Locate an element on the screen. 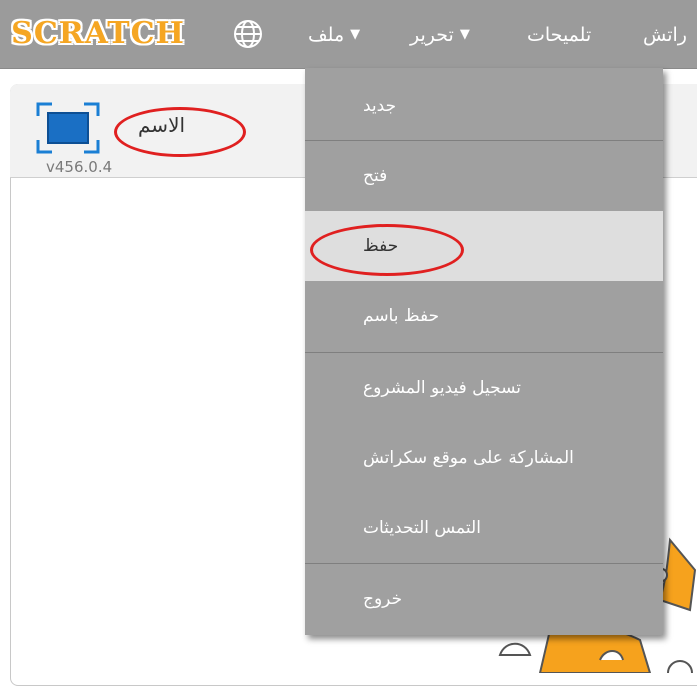 The width and height of the screenshot is (697, 686). menu-about-label: راتش is located at coordinates (665, 35).